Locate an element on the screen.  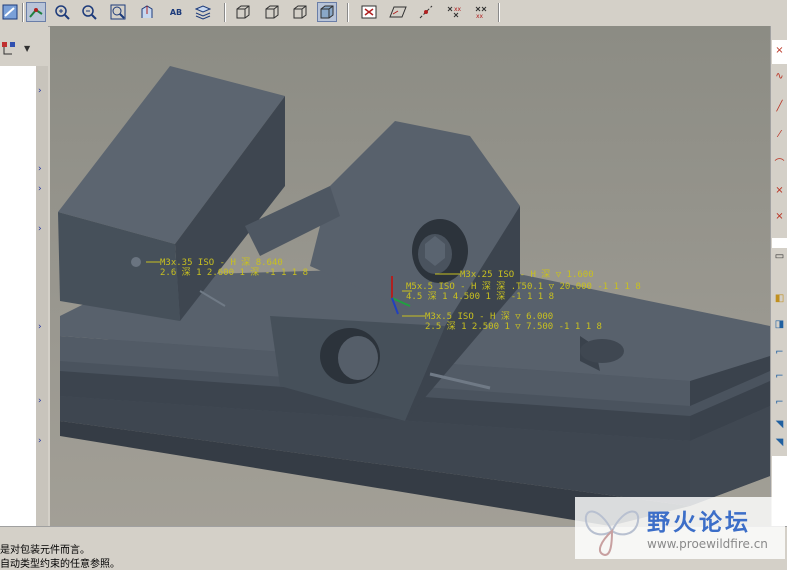
dimension-line: M3x.25 ISO - H 深 ▽ 1.600 is located at coordinates (527, 275).